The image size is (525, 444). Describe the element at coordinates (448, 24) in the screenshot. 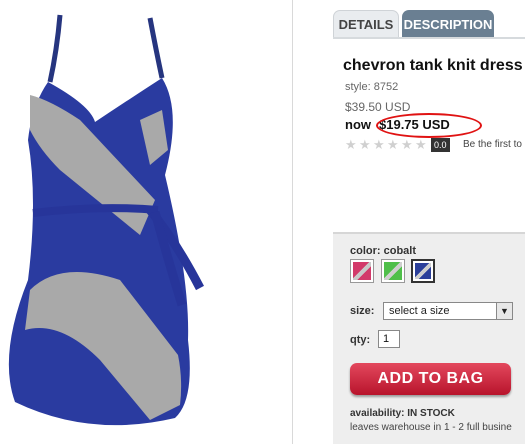

I see `tab-description: DESCRIPTION` at that location.